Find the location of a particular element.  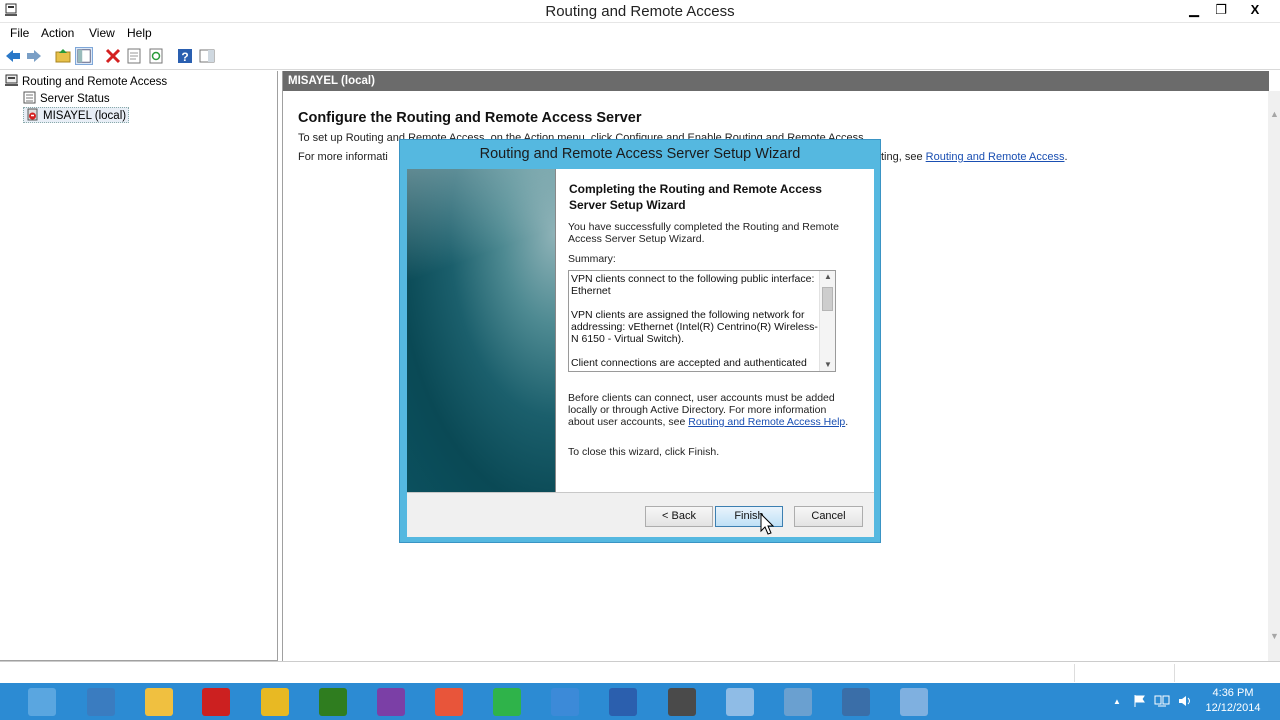

taskbar-media-app-button is located at coordinates (682, 701).